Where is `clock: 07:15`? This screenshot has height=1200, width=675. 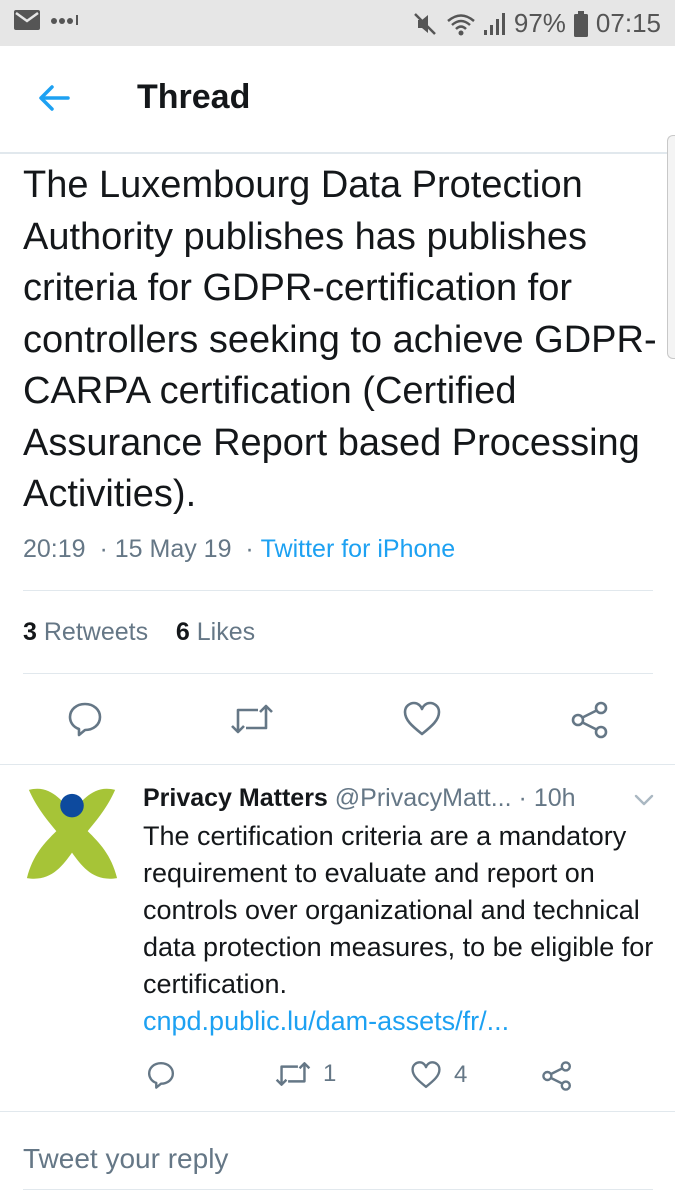
clock: 07:15 is located at coordinates (628, 23).